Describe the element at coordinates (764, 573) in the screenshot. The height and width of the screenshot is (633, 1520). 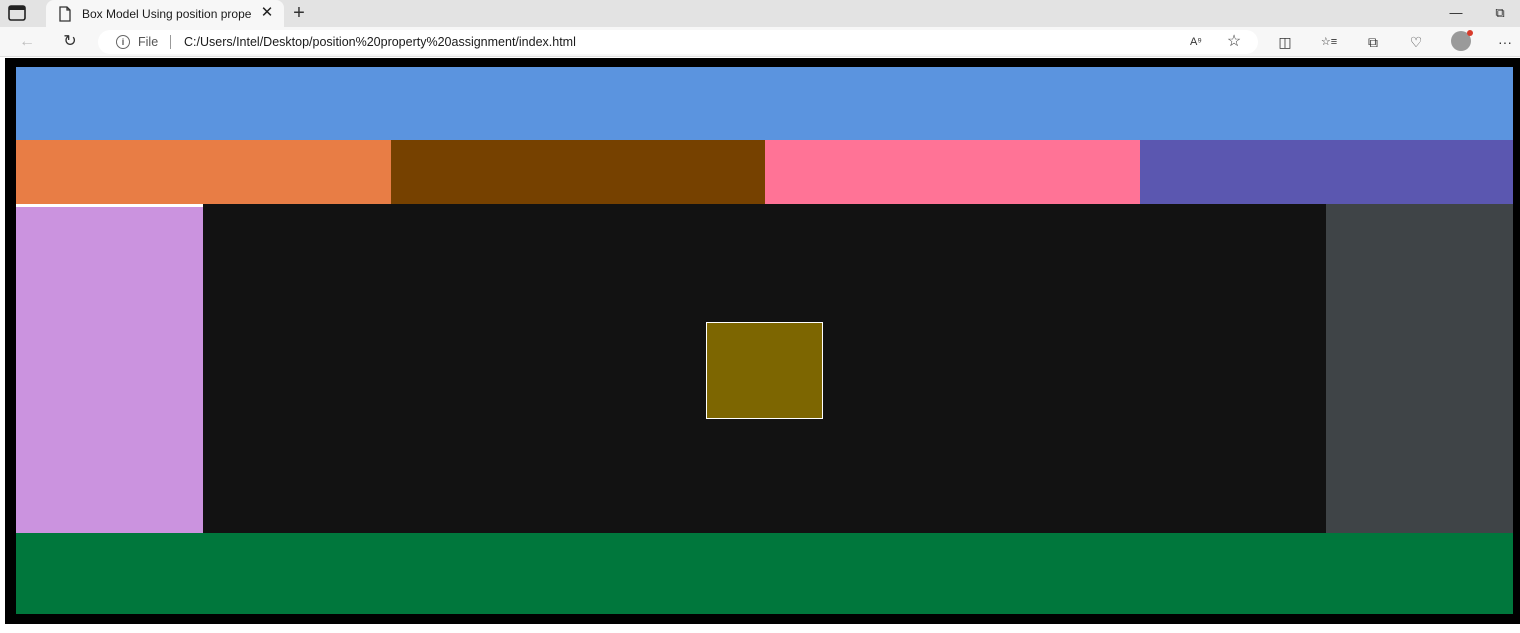
I see `footer-box` at that location.